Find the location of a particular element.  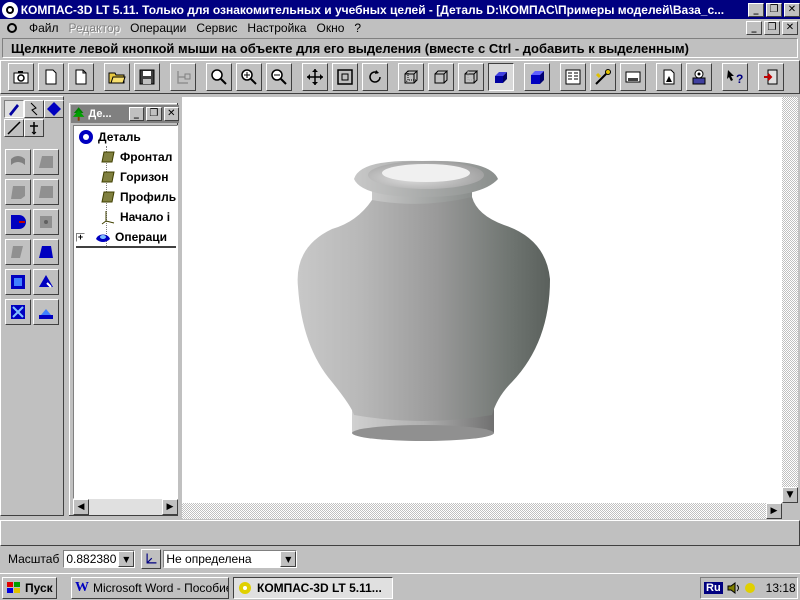

menu-window: Окно is located at coordinates (330, 28).